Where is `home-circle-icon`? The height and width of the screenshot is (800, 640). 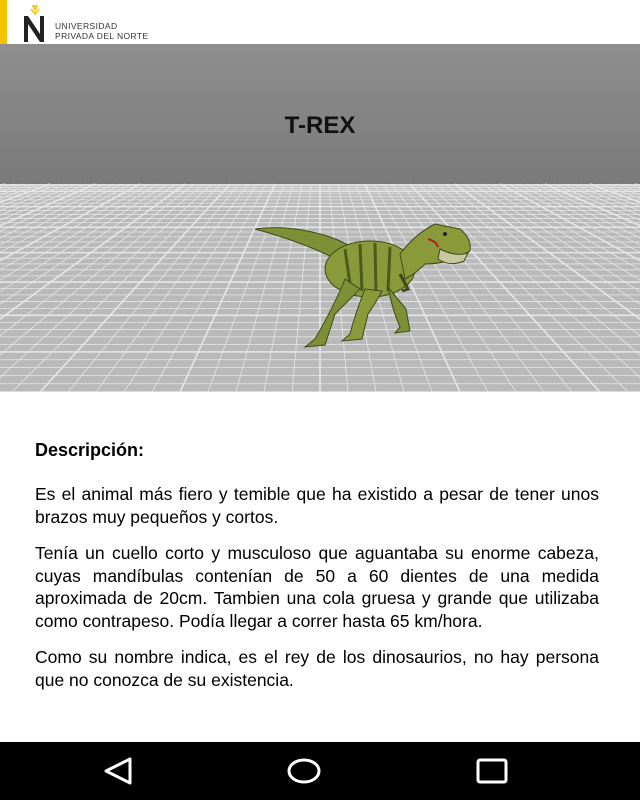 home-circle-icon is located at coordinates (304, 771).